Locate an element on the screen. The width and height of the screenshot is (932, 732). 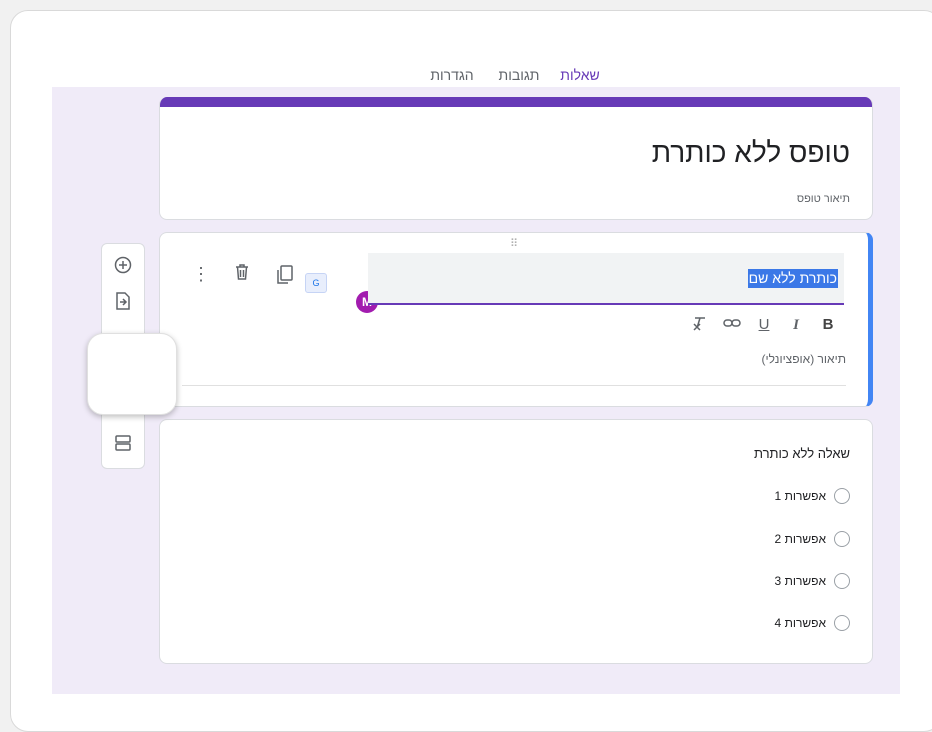
overlay-popup is located at coordinates (132, 374).